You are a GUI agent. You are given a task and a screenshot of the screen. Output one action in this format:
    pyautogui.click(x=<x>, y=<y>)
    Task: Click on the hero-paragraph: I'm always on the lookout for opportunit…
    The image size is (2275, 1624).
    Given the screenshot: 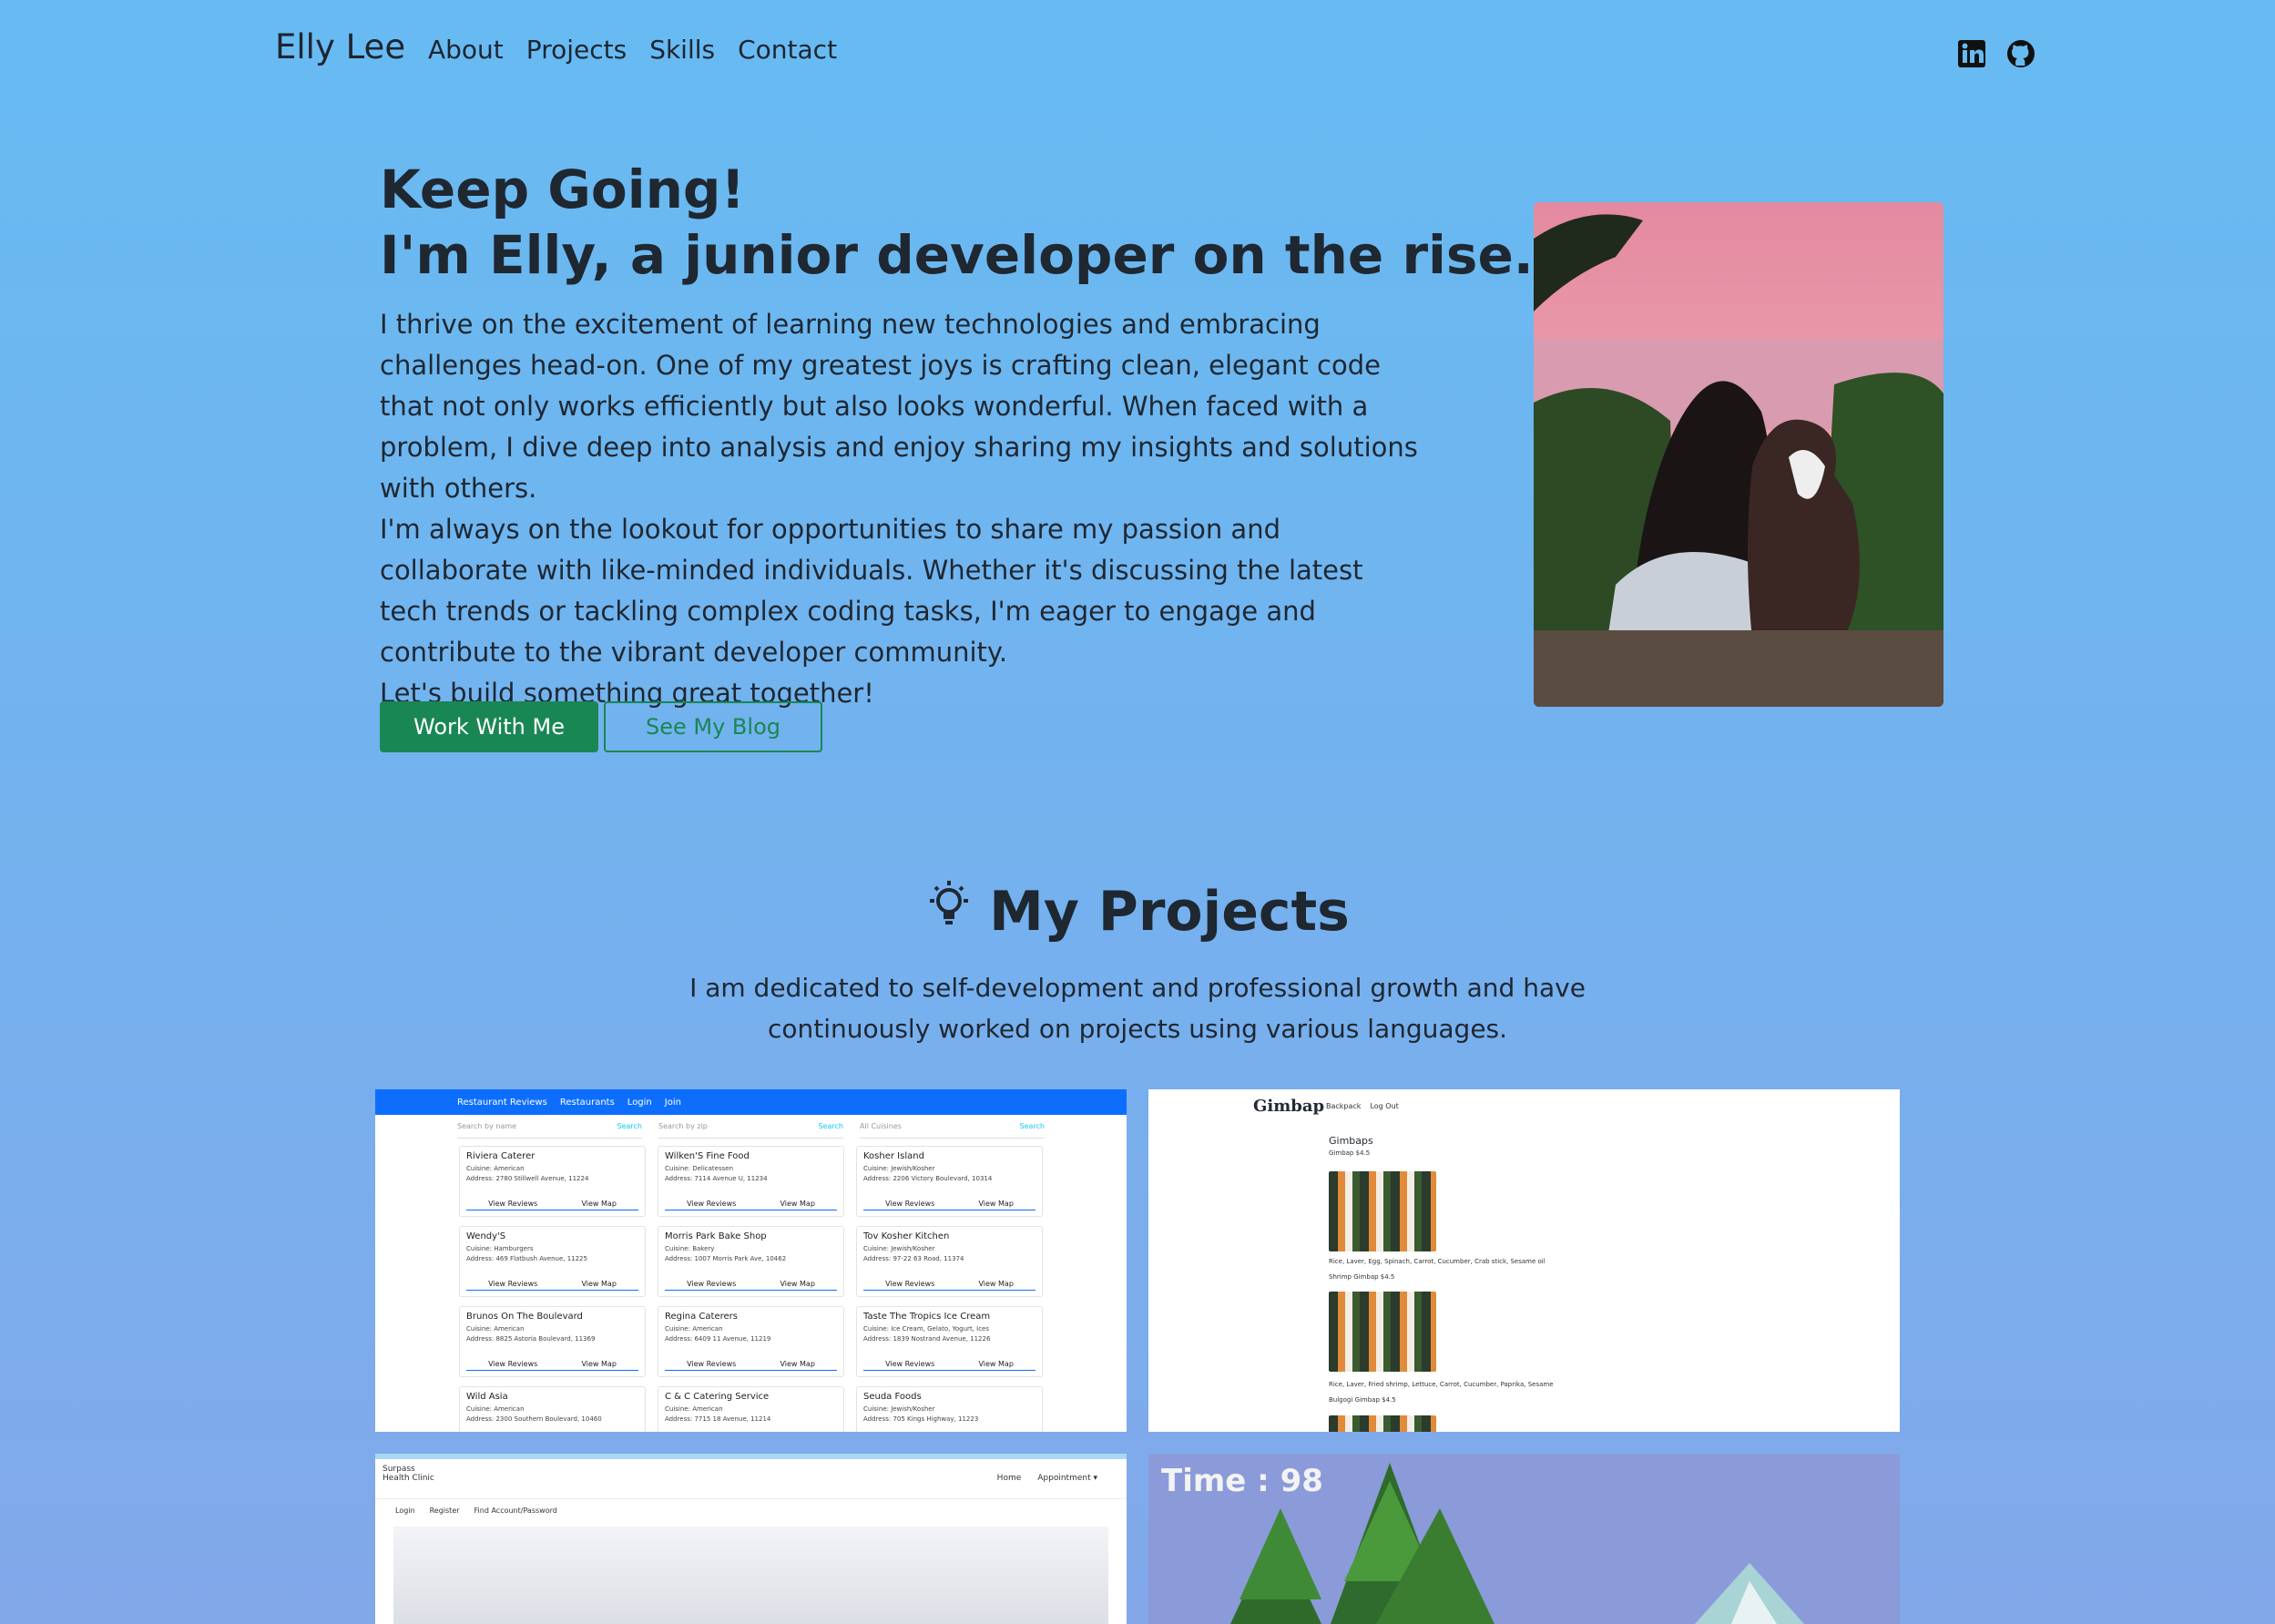 What is the action you would take?
    pyautogui.click(x=871, y=591)
    